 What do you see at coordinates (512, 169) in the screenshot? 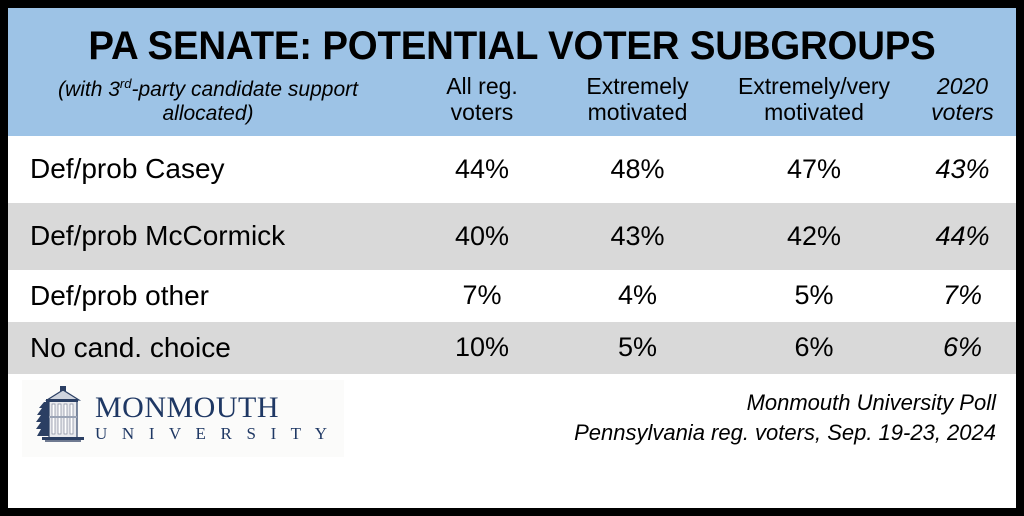
I see `table-row: Def/prob Casey 44% 48% 47% 43%` at bounding box center [512, 169].